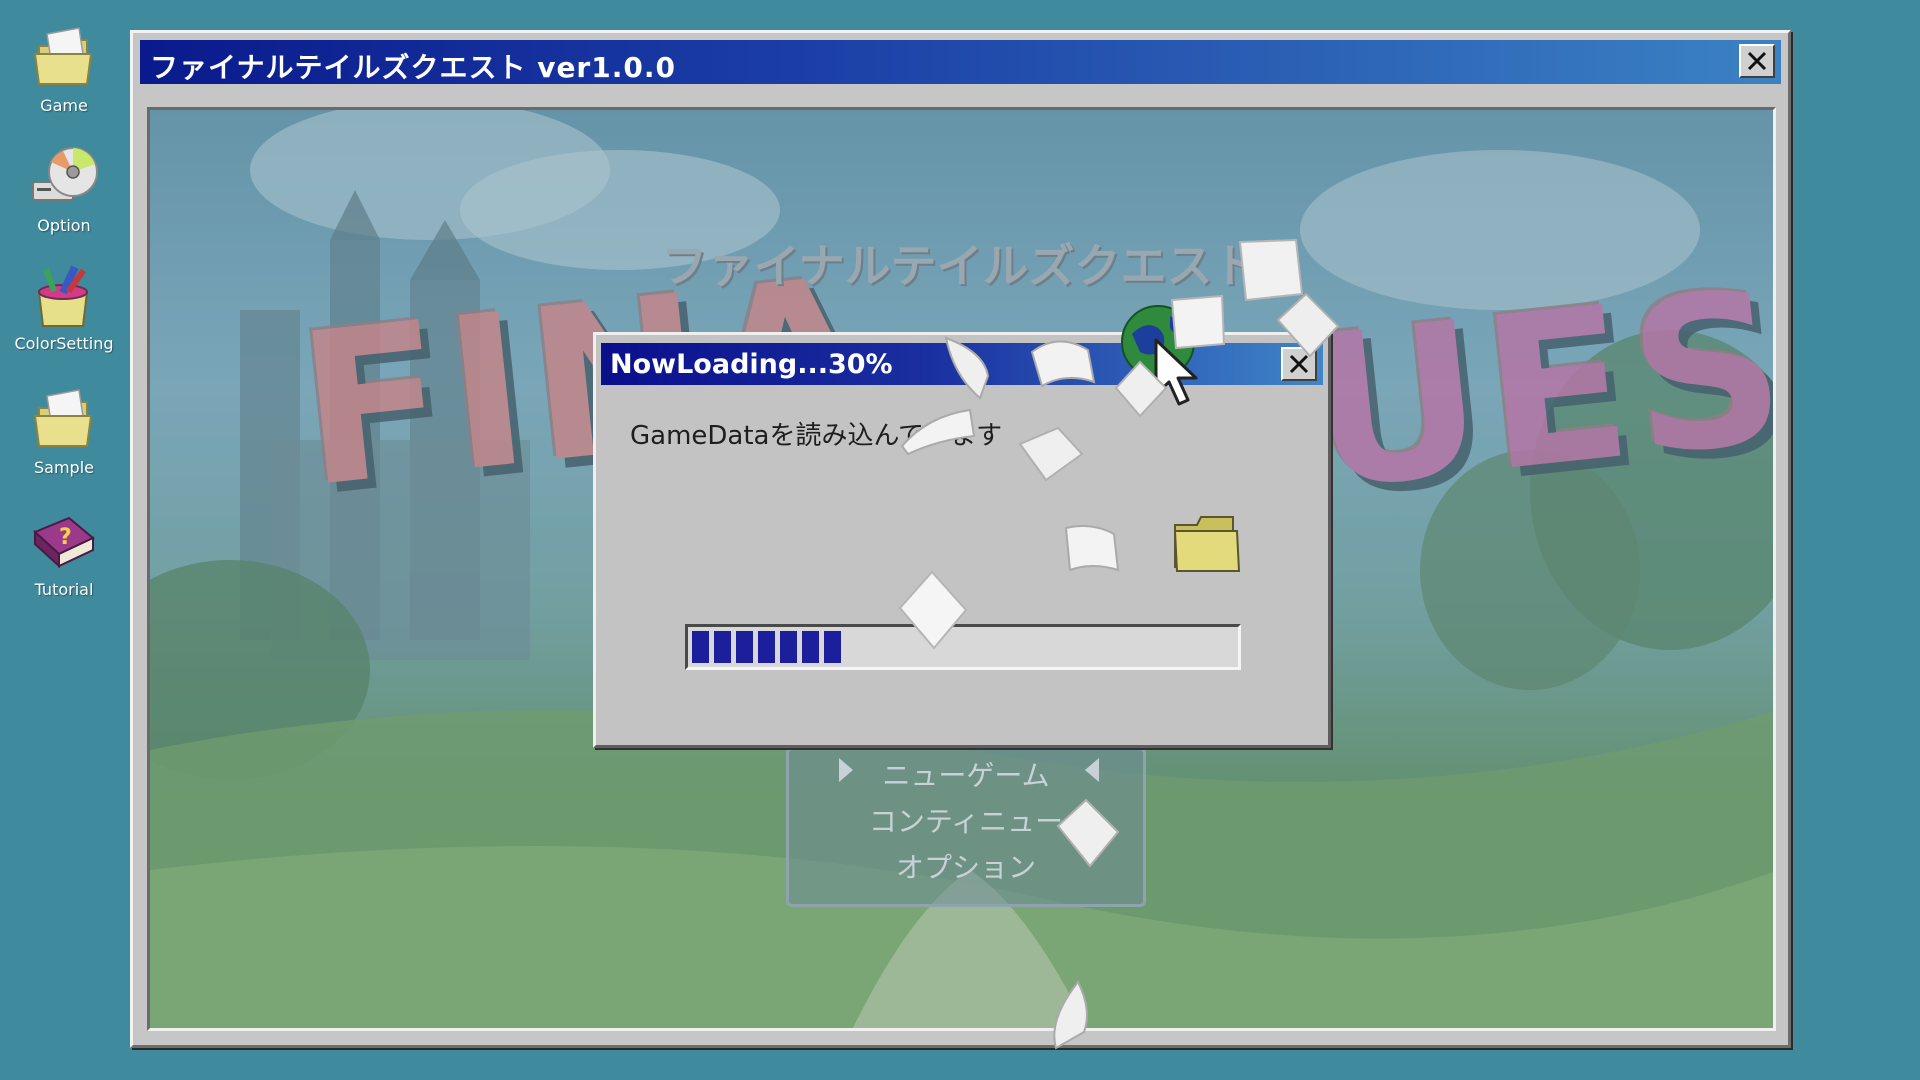 This screenshot has width=1920, height=1080. I want to click on desktop-icon-option: Option, so click(64, 189).